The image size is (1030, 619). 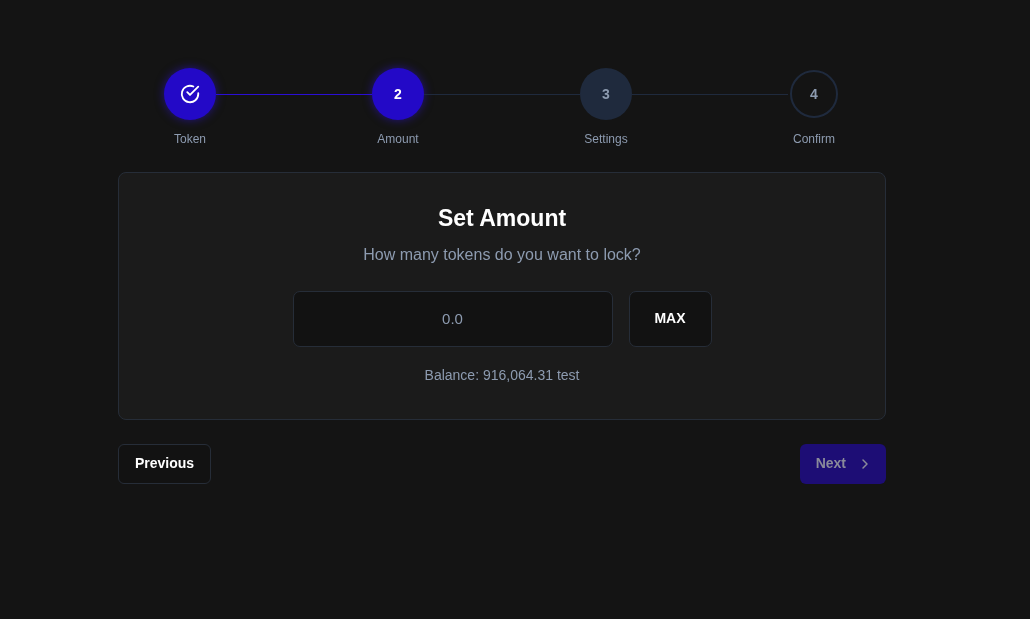 I want to click on step-label: Token, so click(x=190, y=139).